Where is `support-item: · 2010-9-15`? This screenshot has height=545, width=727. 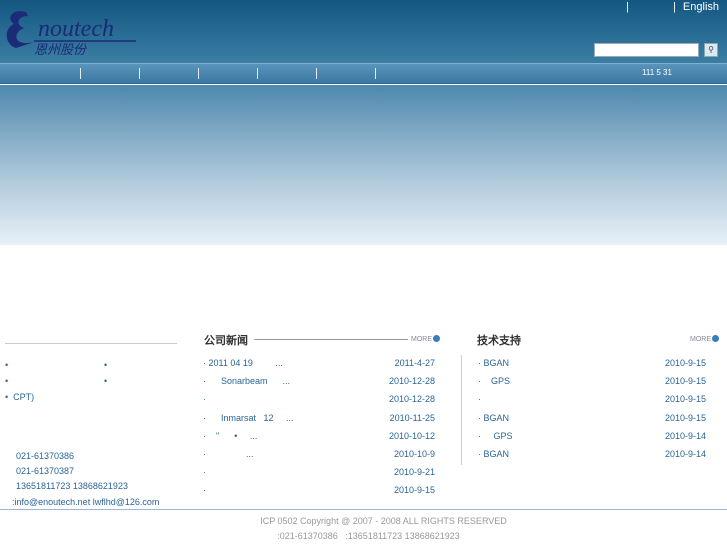
support-item: · 2010-9-15 is located at coordinates (592, 401).